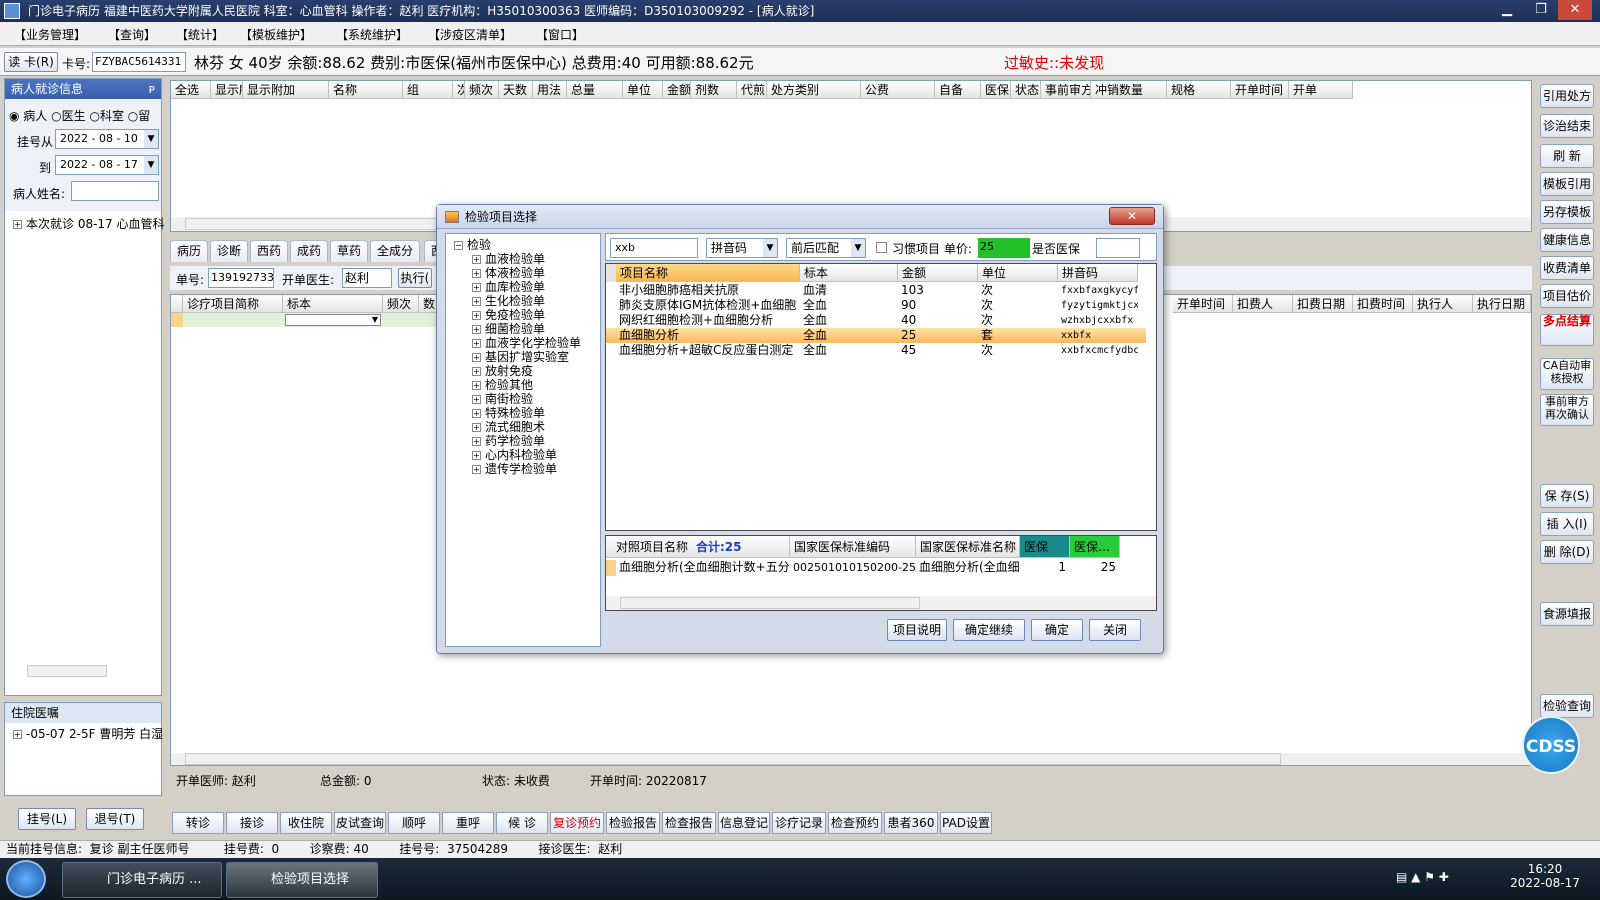  I want to click on inpatient-item: + -05-07 2-5F 曹明芳 白湿, so click(88, 734).